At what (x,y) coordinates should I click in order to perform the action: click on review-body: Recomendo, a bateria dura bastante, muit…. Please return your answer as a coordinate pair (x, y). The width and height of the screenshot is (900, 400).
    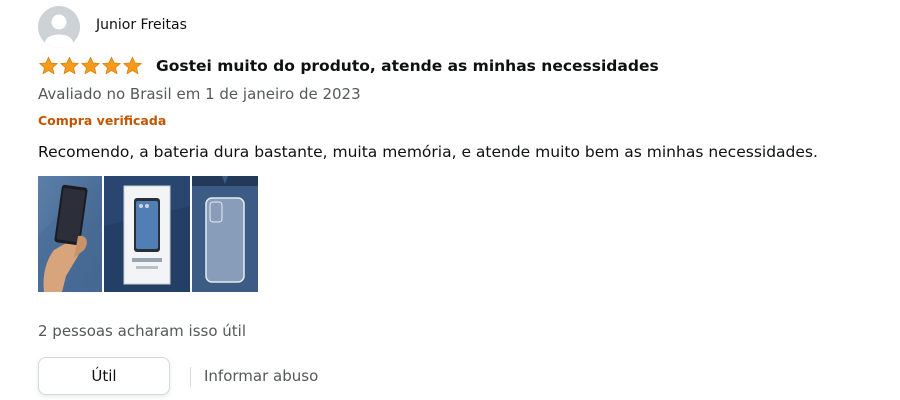
    Looking at the image, I should click on (428, 152).